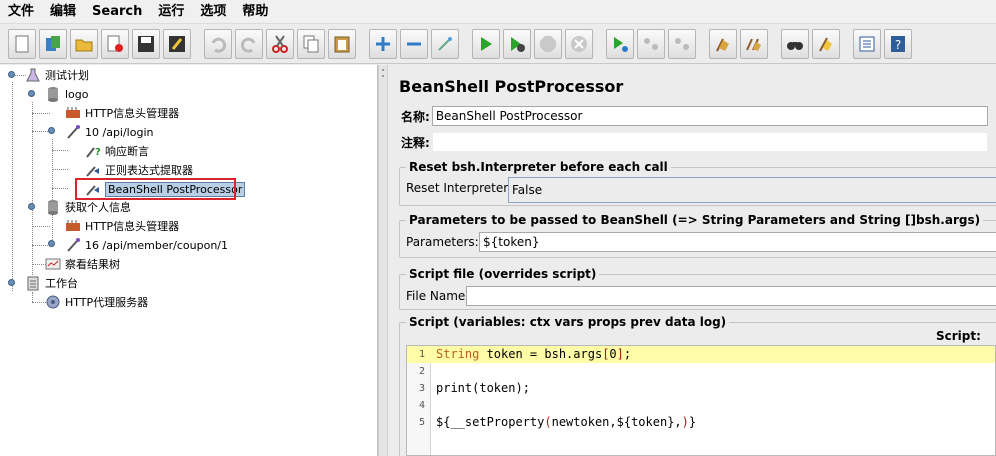 This screenshot has width=996, height=456. I want to click on remote-shutdown-button, so click(682, 43).